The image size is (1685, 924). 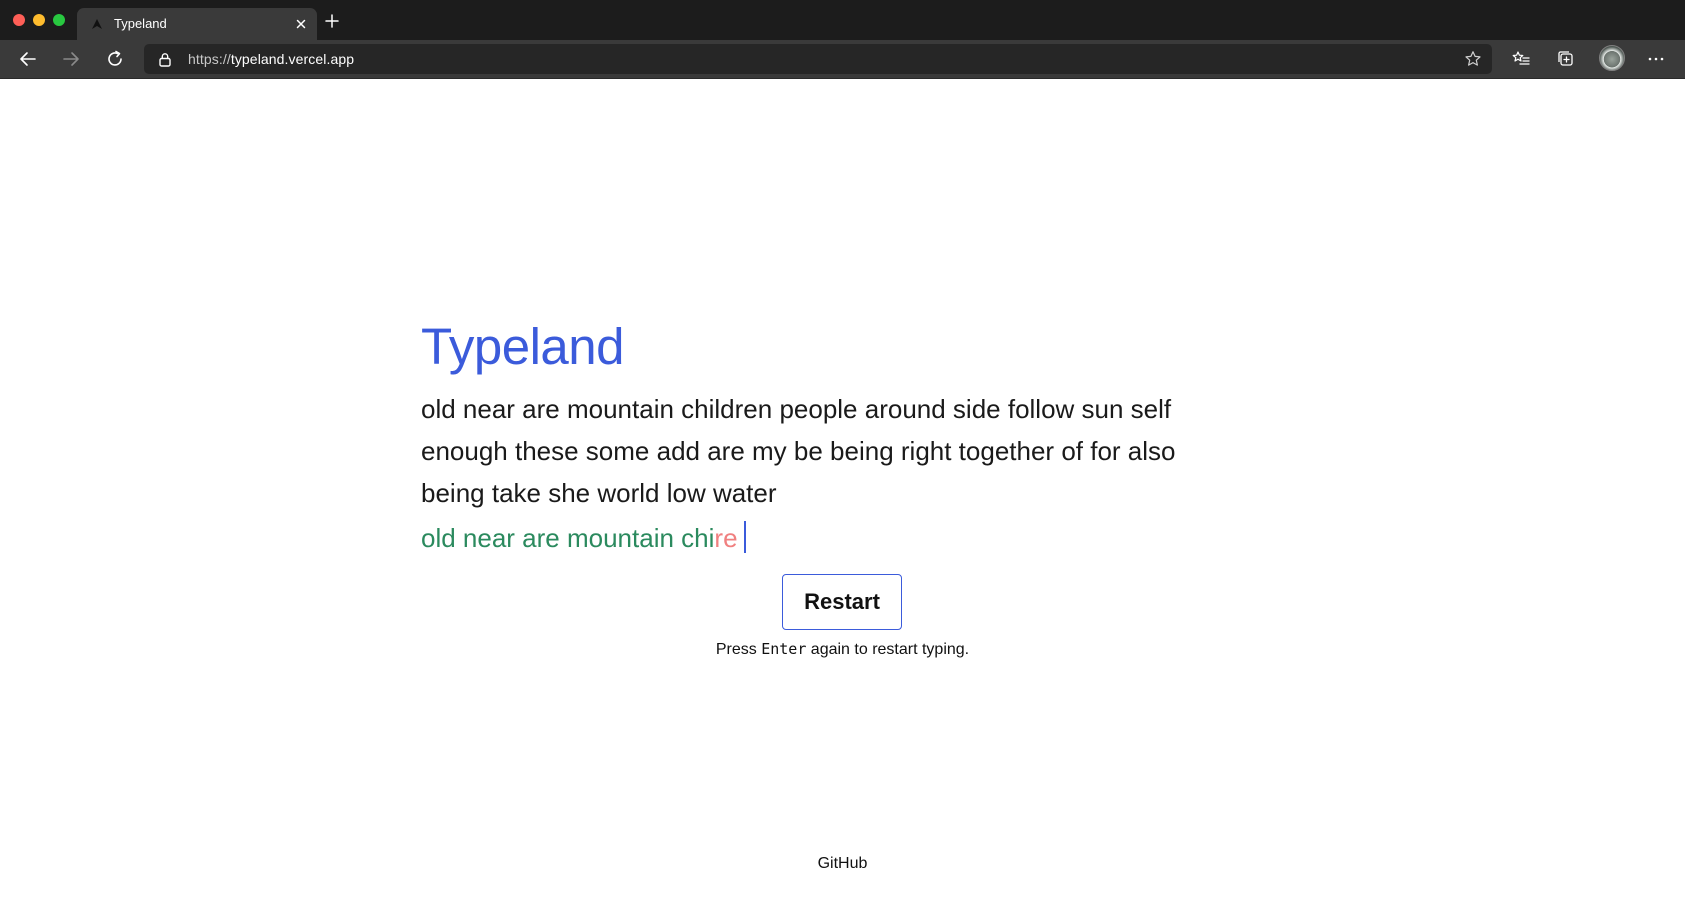 What do you see at coordinates (209, 59) in the screenshot?
I see `url-scheme: https://` at bounding box center [209, 59].